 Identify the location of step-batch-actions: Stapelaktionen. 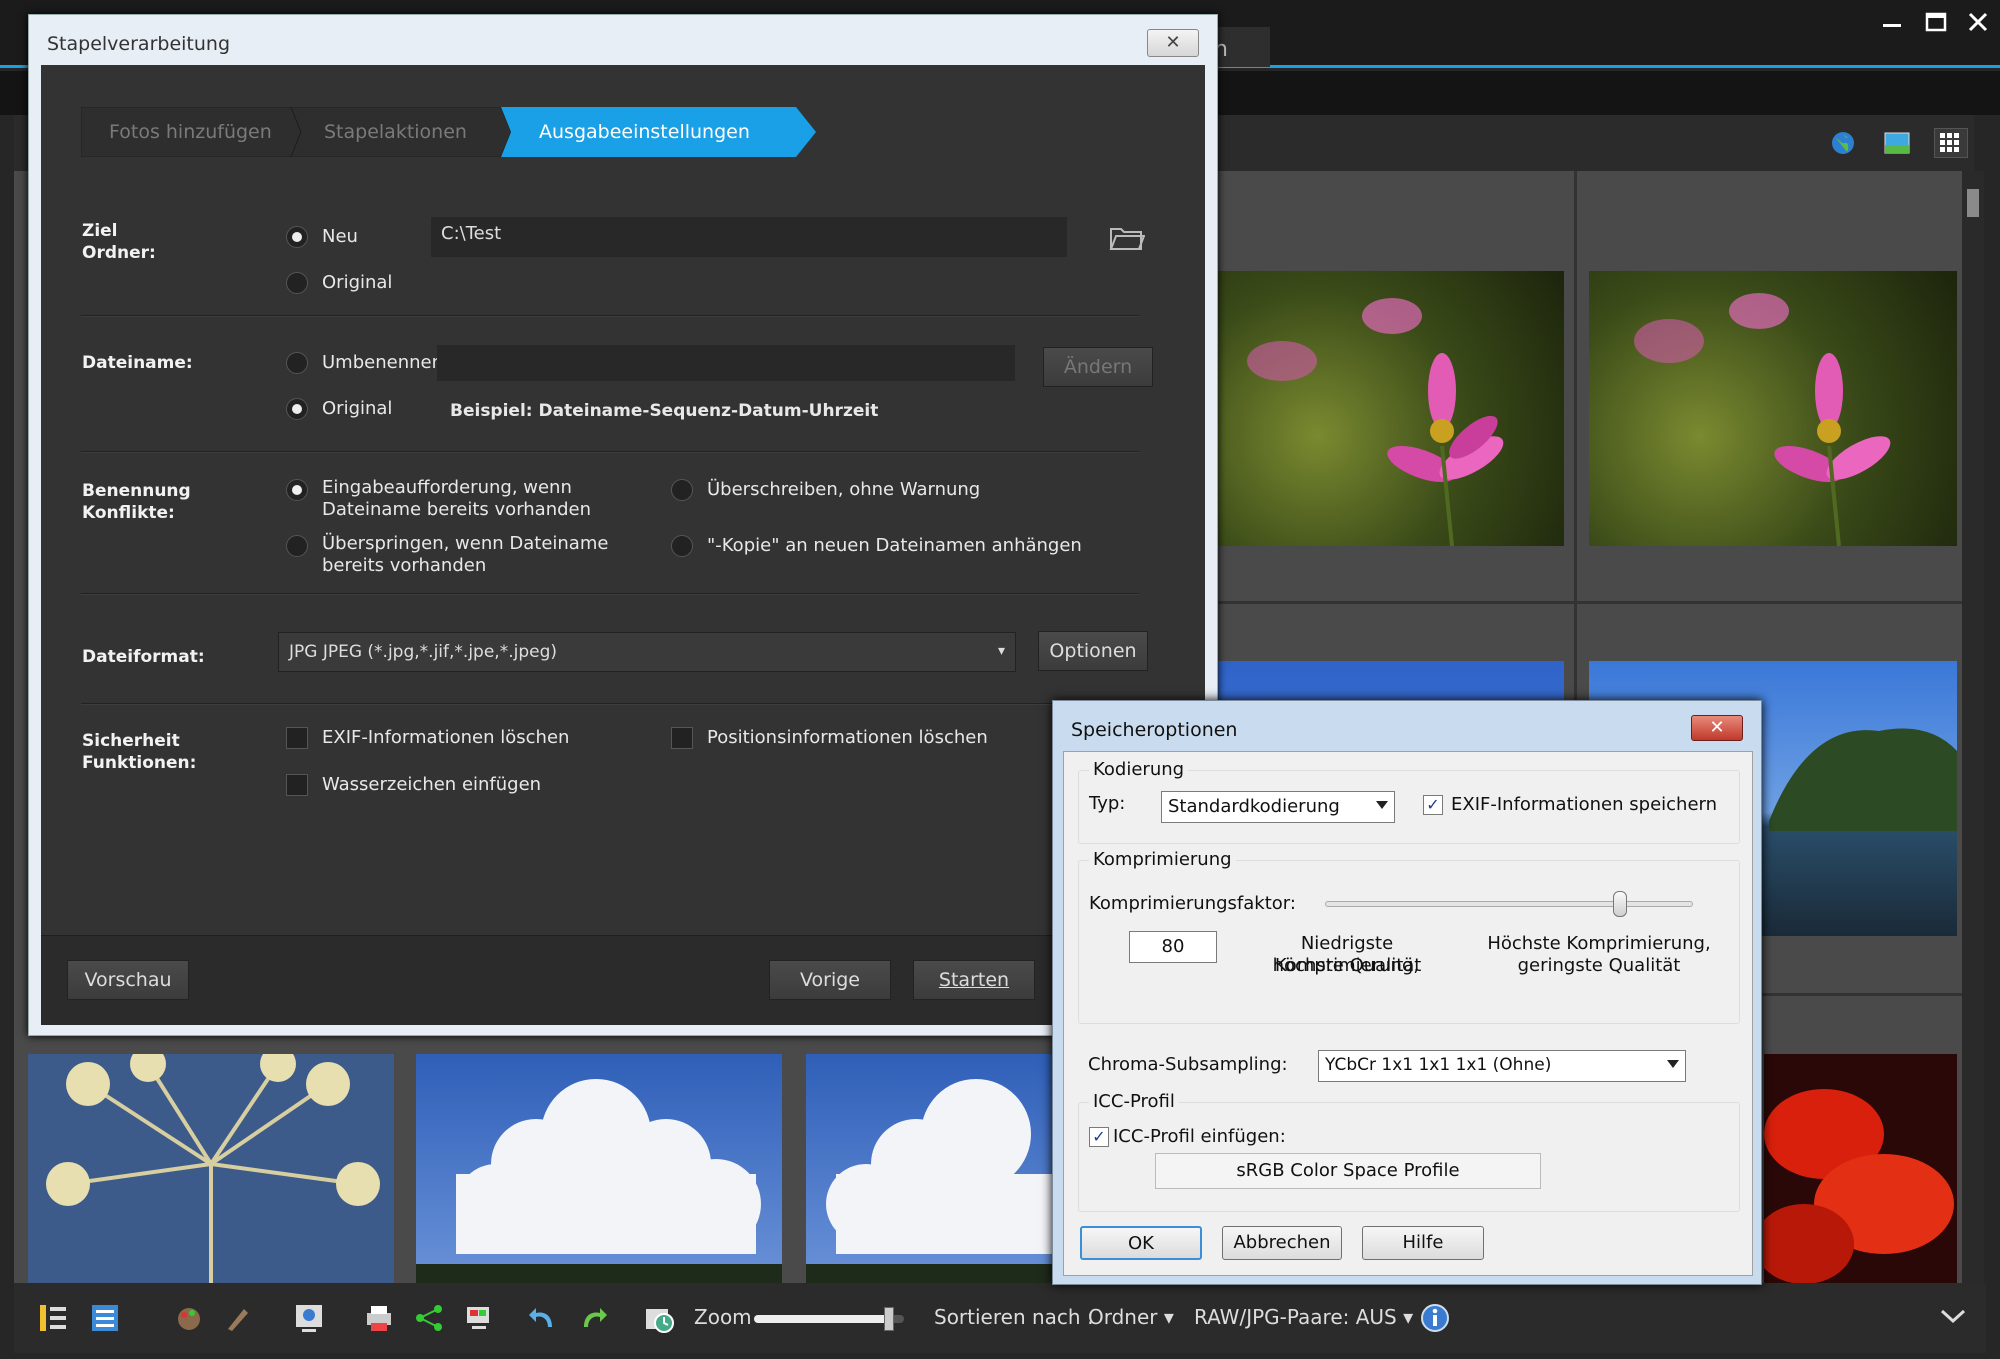
(398, 132).